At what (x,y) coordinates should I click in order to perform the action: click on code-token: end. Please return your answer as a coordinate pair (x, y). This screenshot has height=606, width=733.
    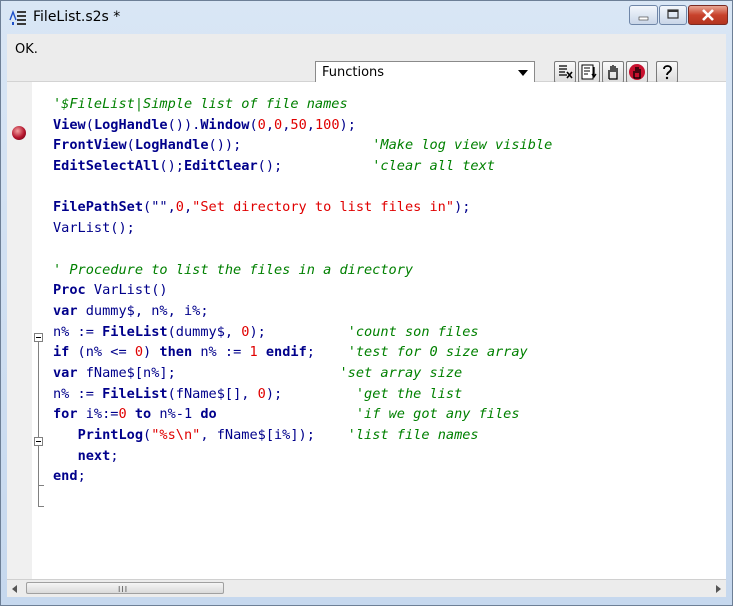
    Looking at the image, I should click on (65, 476).